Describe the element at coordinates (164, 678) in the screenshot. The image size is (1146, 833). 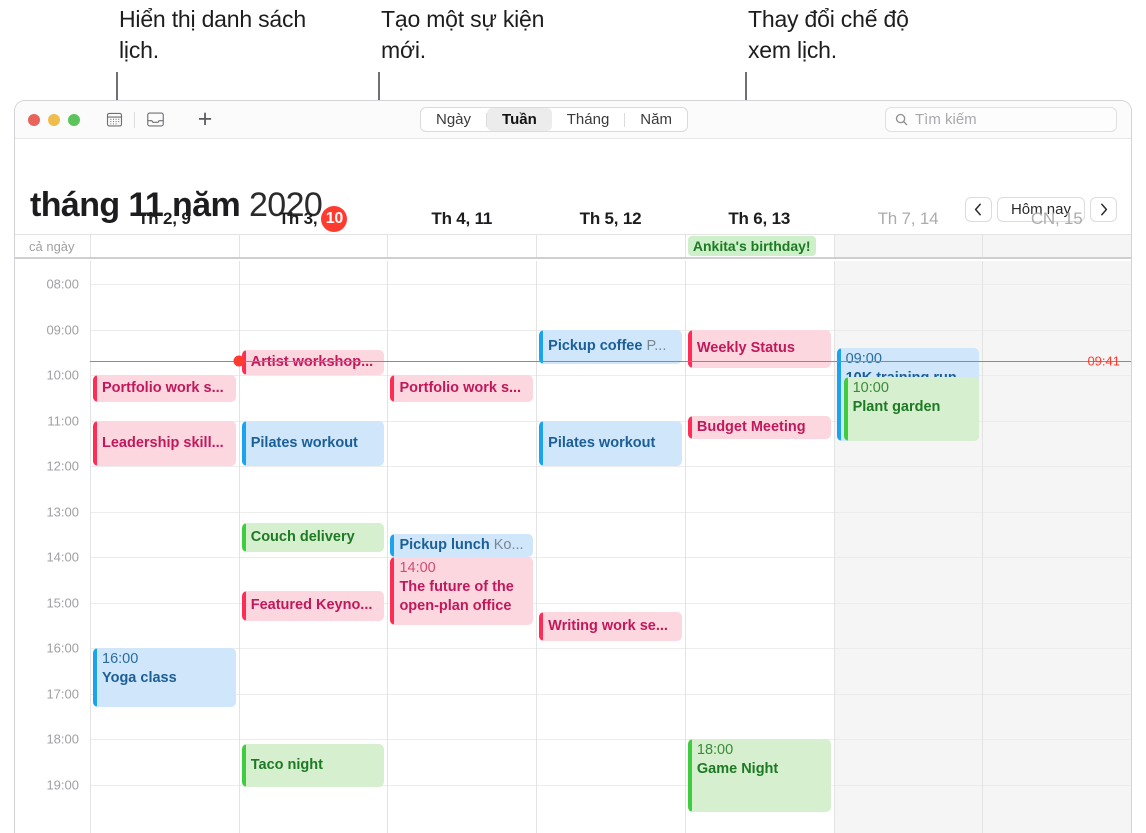
I see `calendar-event: 16:00 Yoga class` at that location.